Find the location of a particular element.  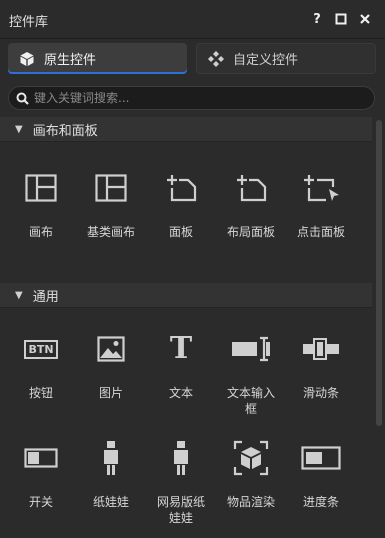

tab-bar: 原生控件 自定义控件 is located at coordinates (192, 59).